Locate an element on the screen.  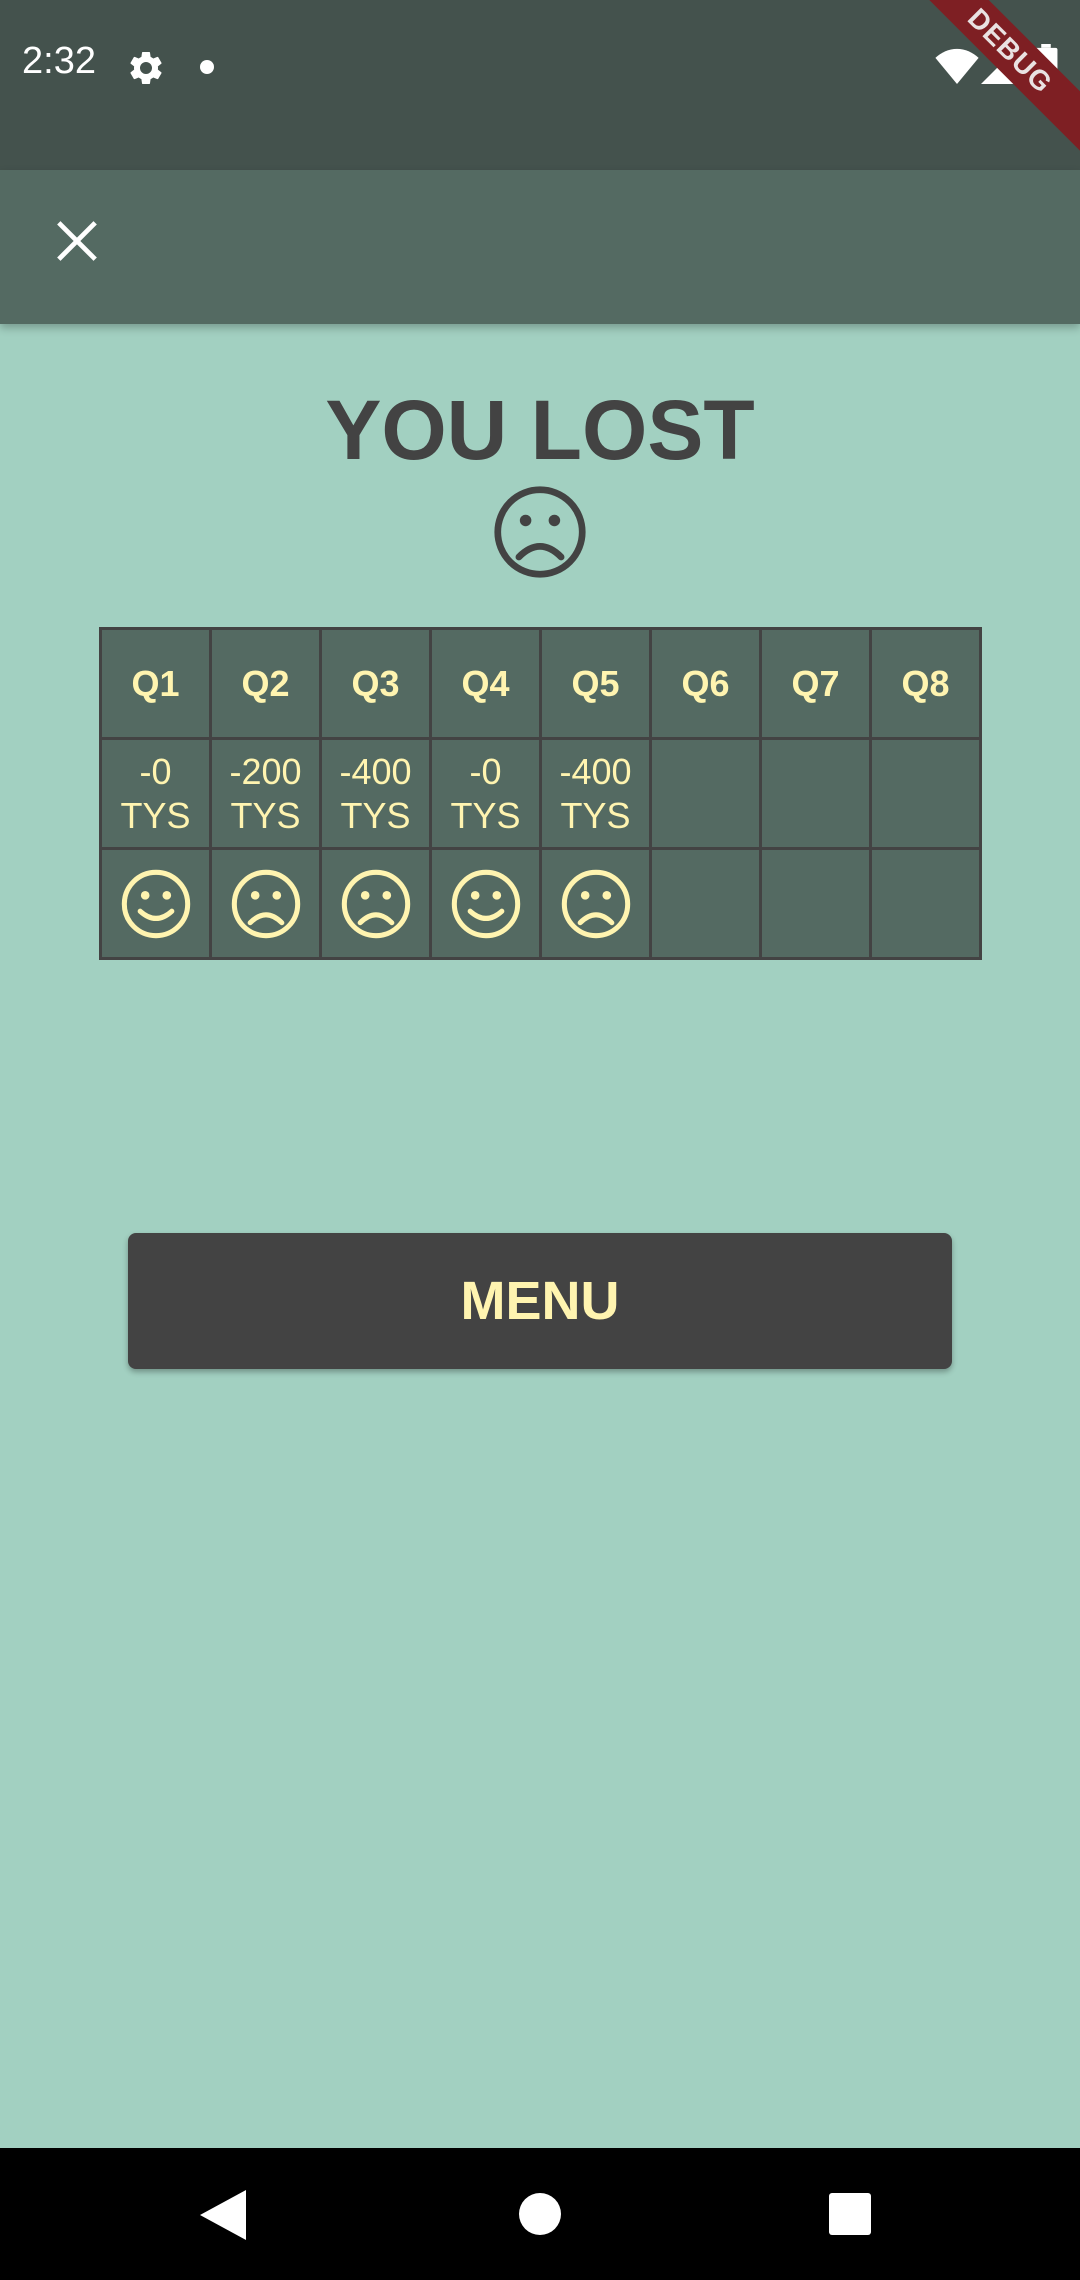
question-header: Q2 is located at coordinates (265, 683).